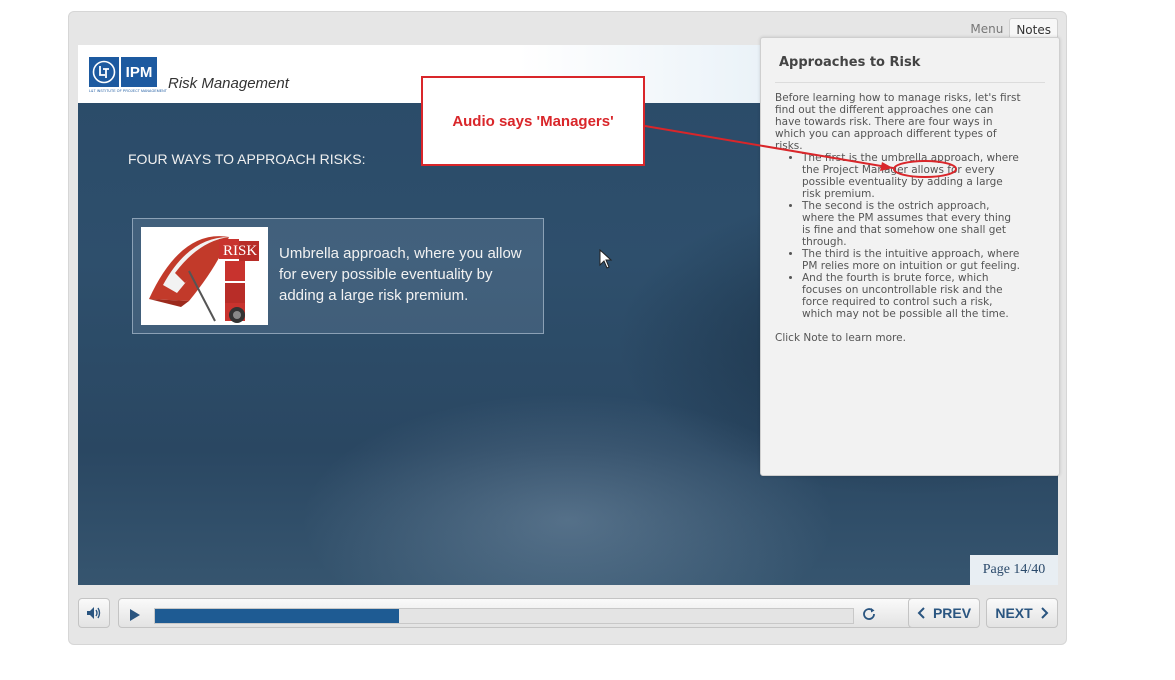 The width and height of the screenshot is (1175, 680). I want to click on chevron-left-icon, so click(921, 613).